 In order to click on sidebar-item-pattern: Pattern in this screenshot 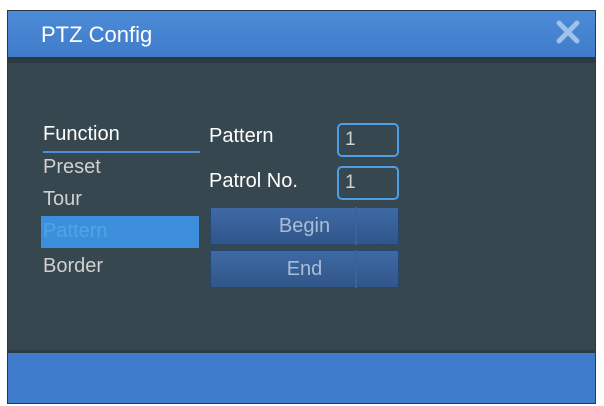, I will do `click(120, 232)`.